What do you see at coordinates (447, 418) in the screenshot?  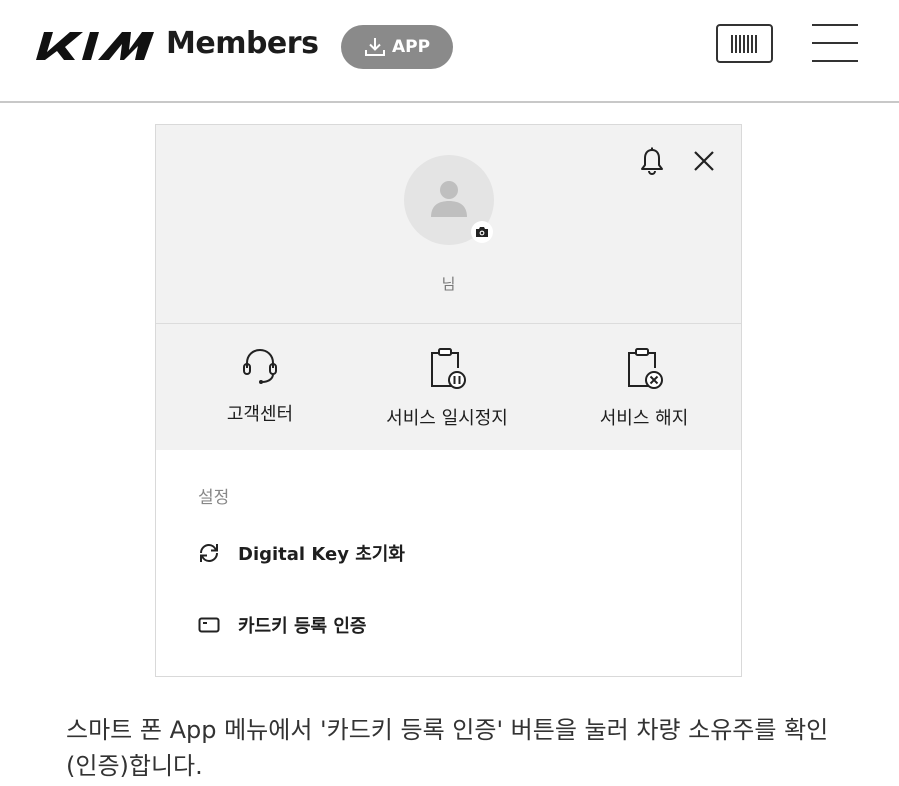 I see `service-label: 서비스 일시정지` at bounding box center [447, 418].